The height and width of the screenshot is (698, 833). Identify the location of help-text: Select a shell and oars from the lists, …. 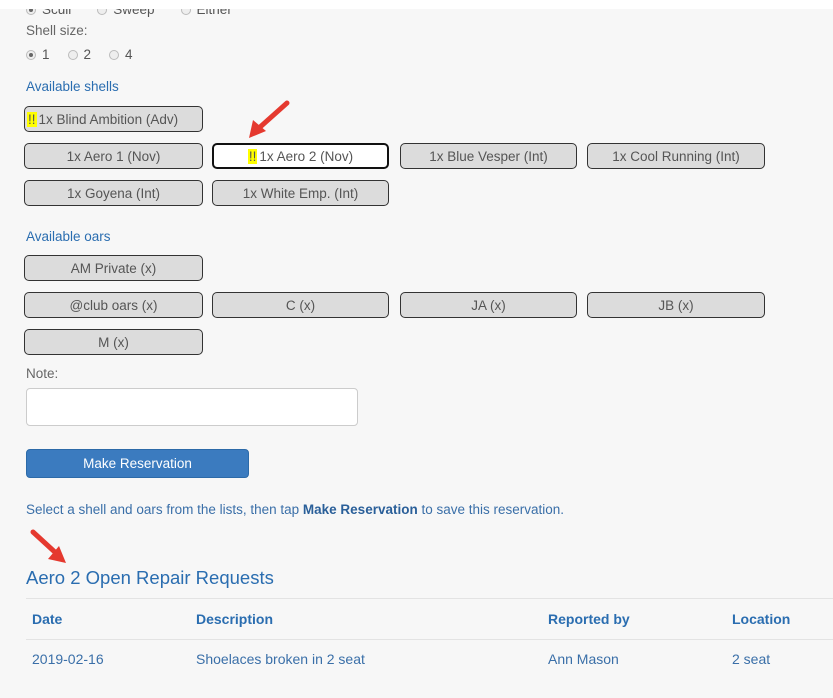
(295, 509).